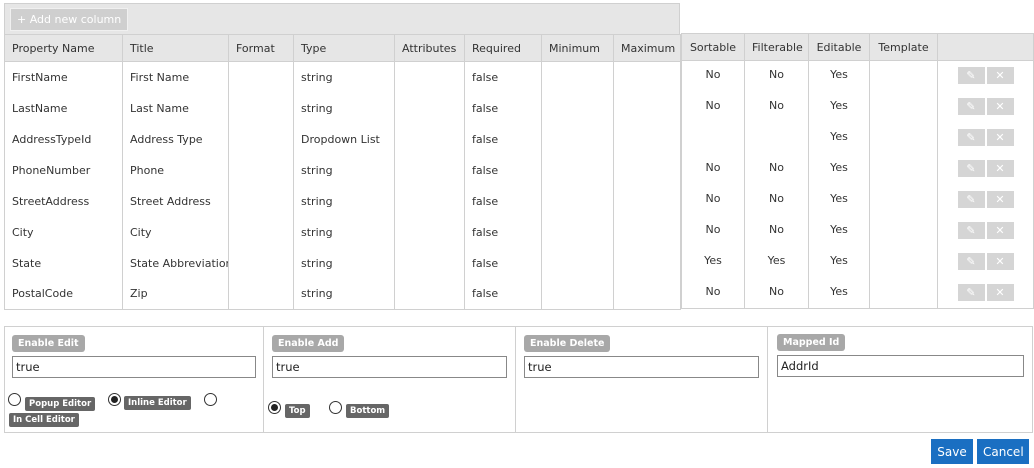 The height and width of the screenshot is (468, 1034). Describe the element at coordinates (48, 343) in the screenshot. I see `enable-edit-label: Enable Edit` at that location.